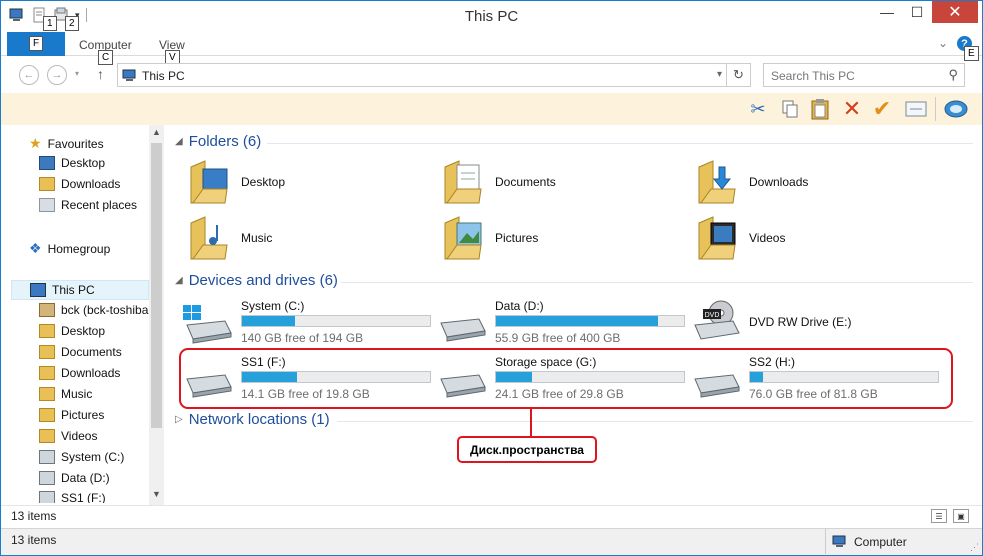 The width and height of the screenshot is (983, 556). I want to click on search-box: Search This PC ⚲, so click(864, 75).